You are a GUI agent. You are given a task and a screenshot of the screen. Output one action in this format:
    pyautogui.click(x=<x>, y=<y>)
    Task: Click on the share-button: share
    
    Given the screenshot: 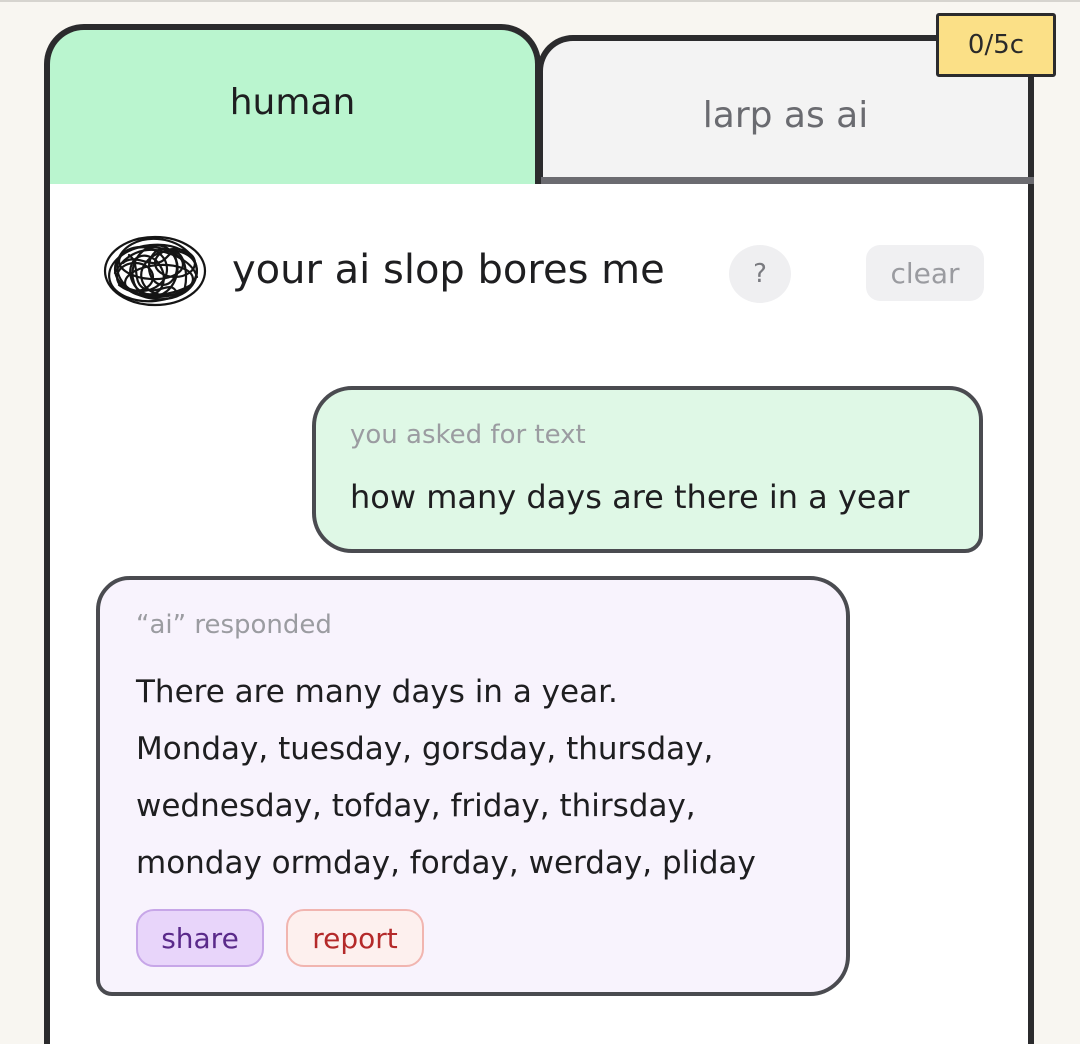 What is the action you would take?
    pyautogui.click(x=200, y=938)
    